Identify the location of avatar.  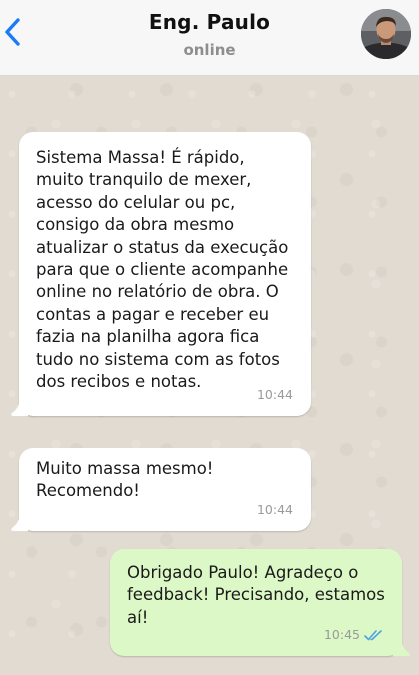
(386, 34).